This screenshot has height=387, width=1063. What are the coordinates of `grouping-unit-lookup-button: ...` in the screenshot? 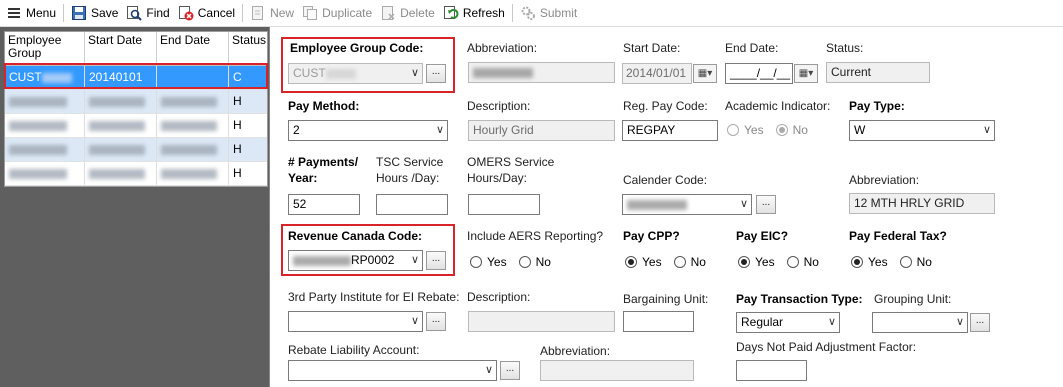 It's located at (980, 322).